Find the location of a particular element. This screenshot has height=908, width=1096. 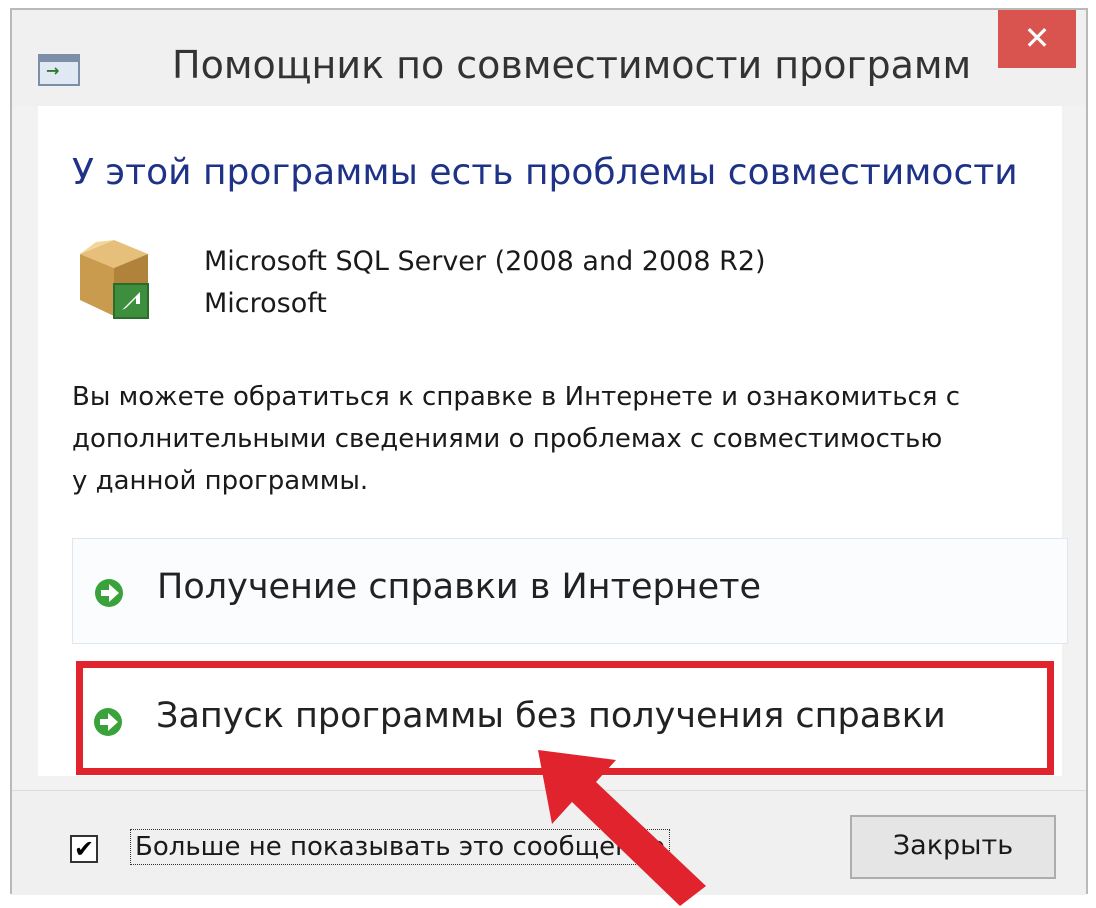

option-label: Получение справки в Интернете is located at coordinates (459, 587).